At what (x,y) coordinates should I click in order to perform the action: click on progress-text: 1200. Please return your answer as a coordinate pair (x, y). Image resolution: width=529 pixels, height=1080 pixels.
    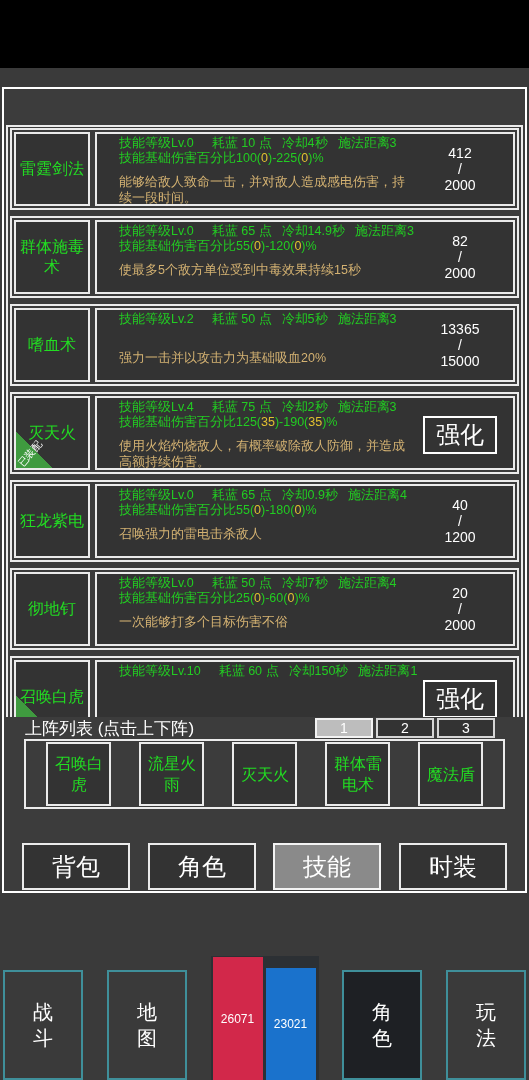
    Looking at the image, I should click on (460, 537).